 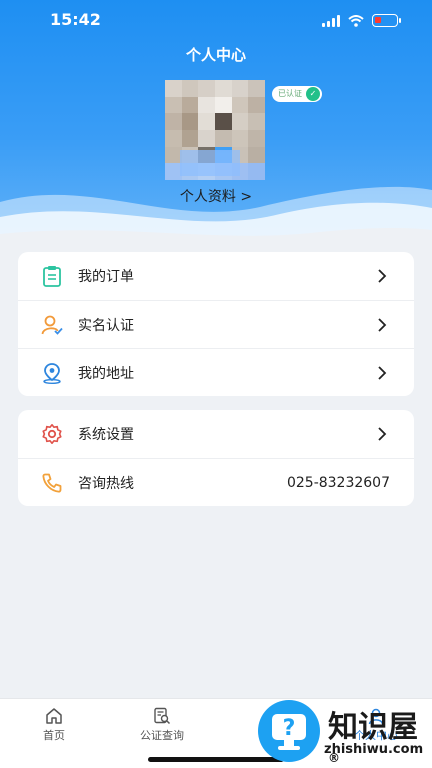 I want to click on location-pin-icon, so click(x=52, y=373).